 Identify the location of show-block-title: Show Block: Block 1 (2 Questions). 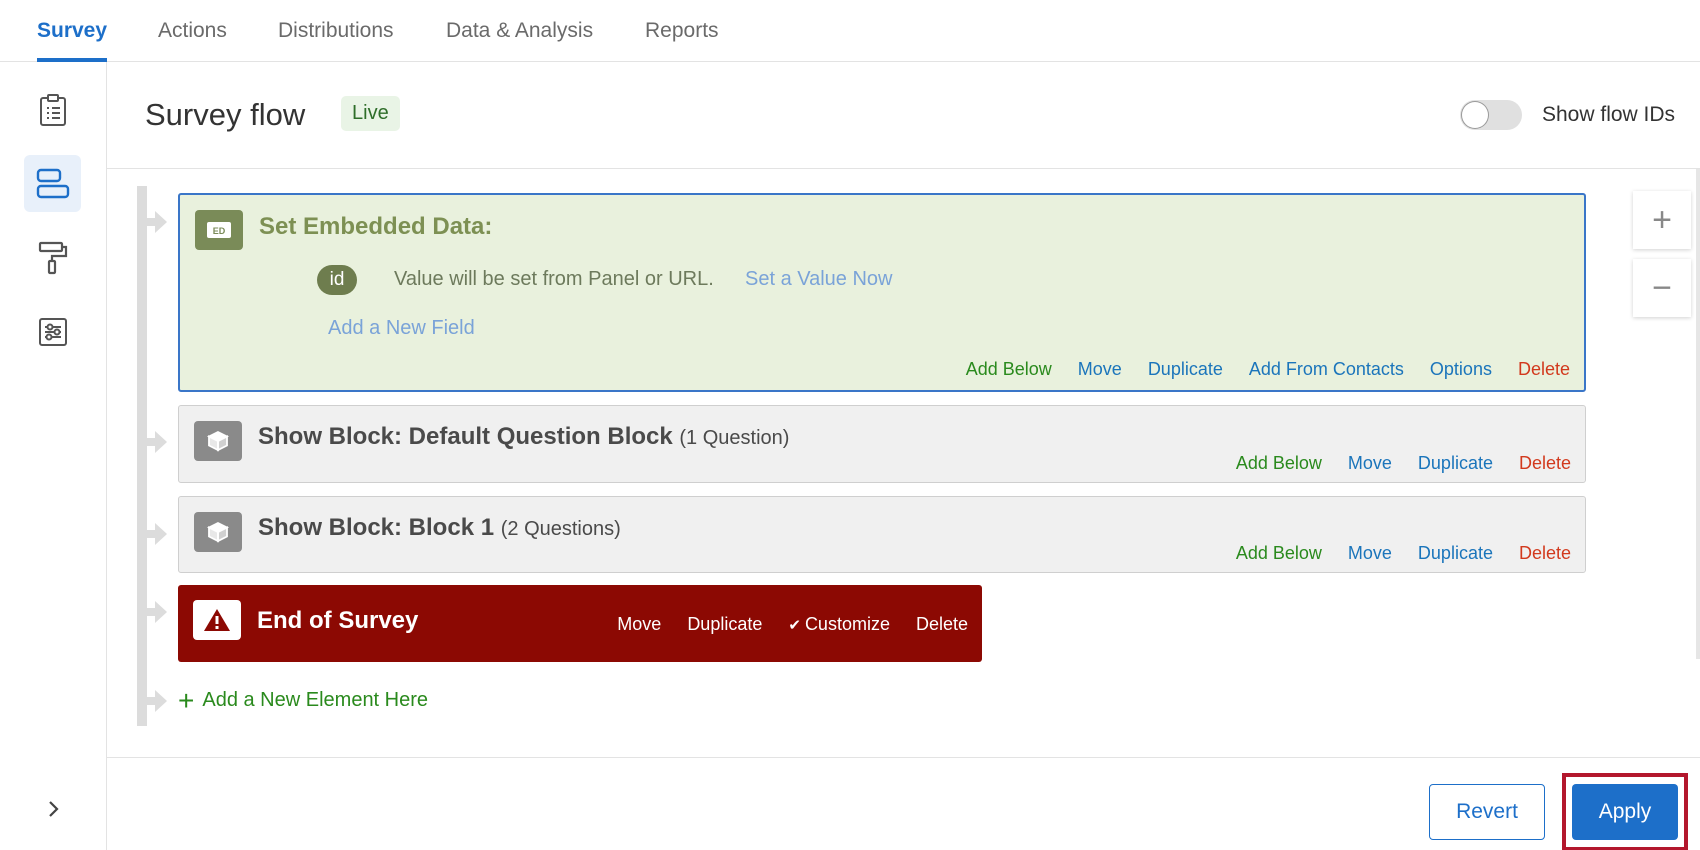
(439, 528).